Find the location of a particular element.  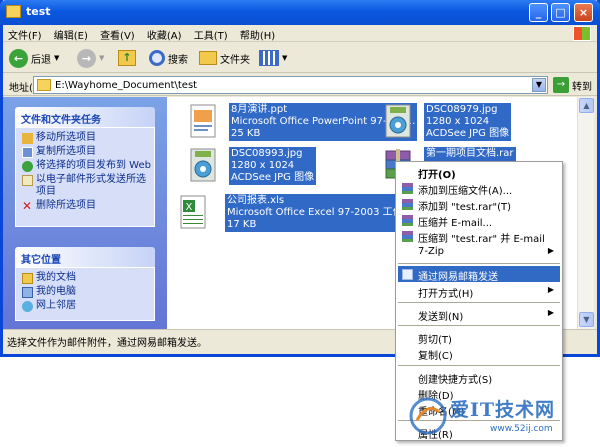

task-copy: 复制所选项目 is located at coordinates (88, 152).